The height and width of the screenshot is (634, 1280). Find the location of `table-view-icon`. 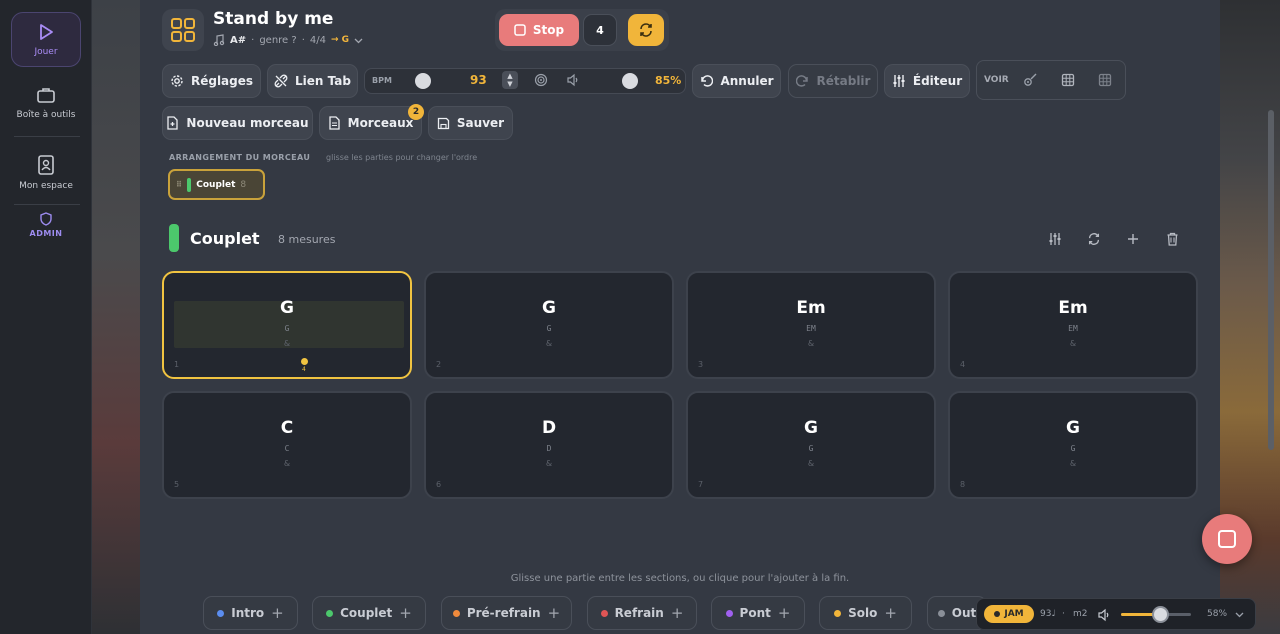

table-view-icon is located at coordinates (1105, 80).